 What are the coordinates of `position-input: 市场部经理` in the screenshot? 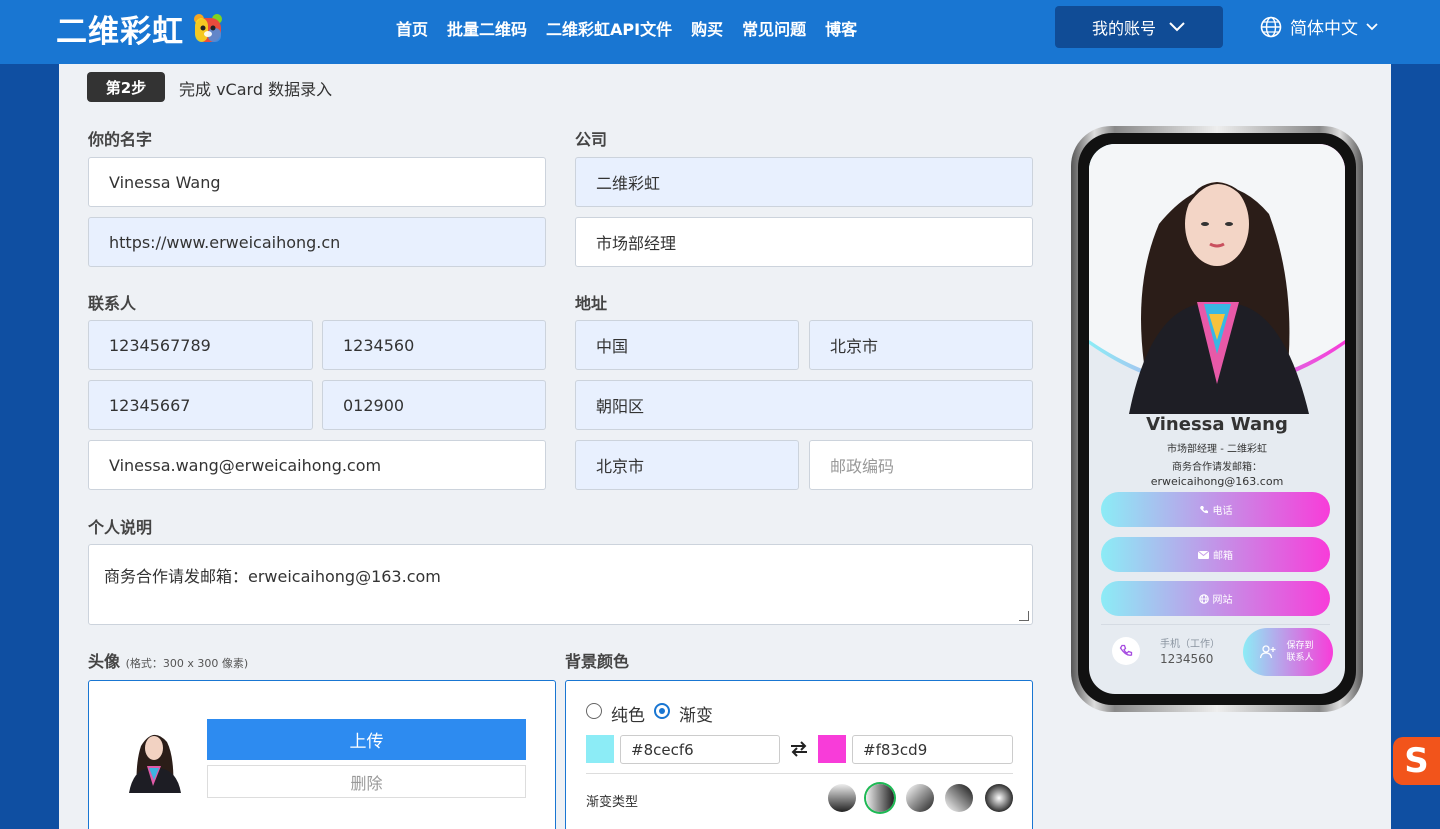 It's located at (804, 242).